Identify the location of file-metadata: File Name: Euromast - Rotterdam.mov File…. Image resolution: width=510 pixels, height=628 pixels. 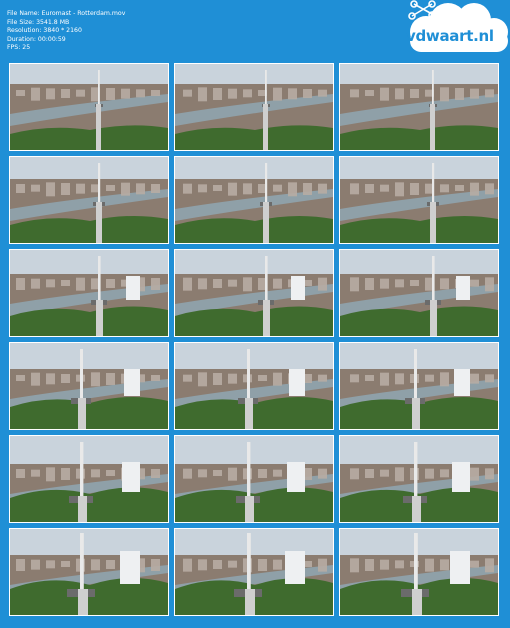
(66, 31).